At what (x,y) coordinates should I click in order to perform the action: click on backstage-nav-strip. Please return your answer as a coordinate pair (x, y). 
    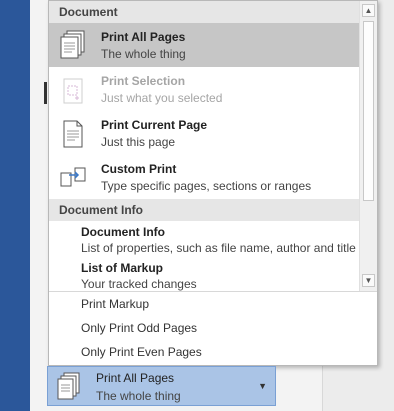
    Looking at the image, I should click on (15, 205).